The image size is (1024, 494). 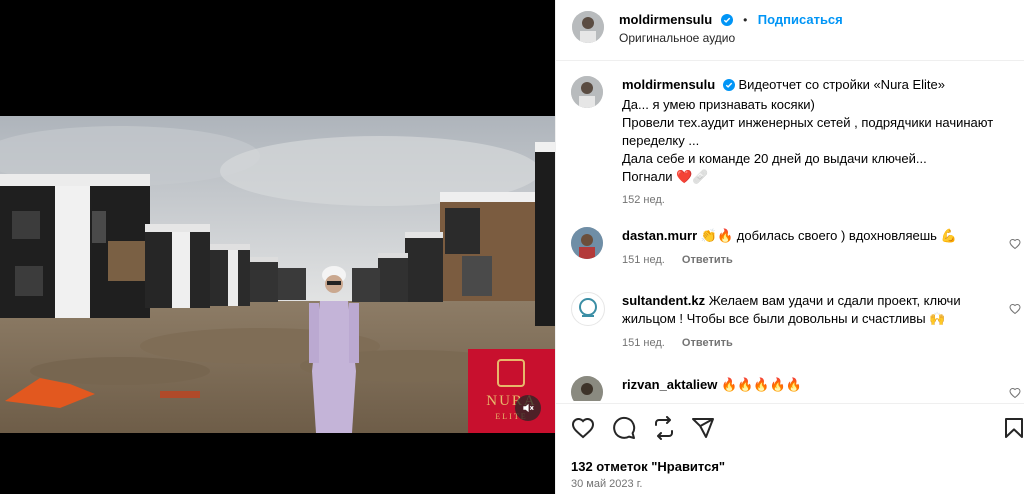 I want to click on caption-username: moldirmensulu, so click(x=668, y=84).